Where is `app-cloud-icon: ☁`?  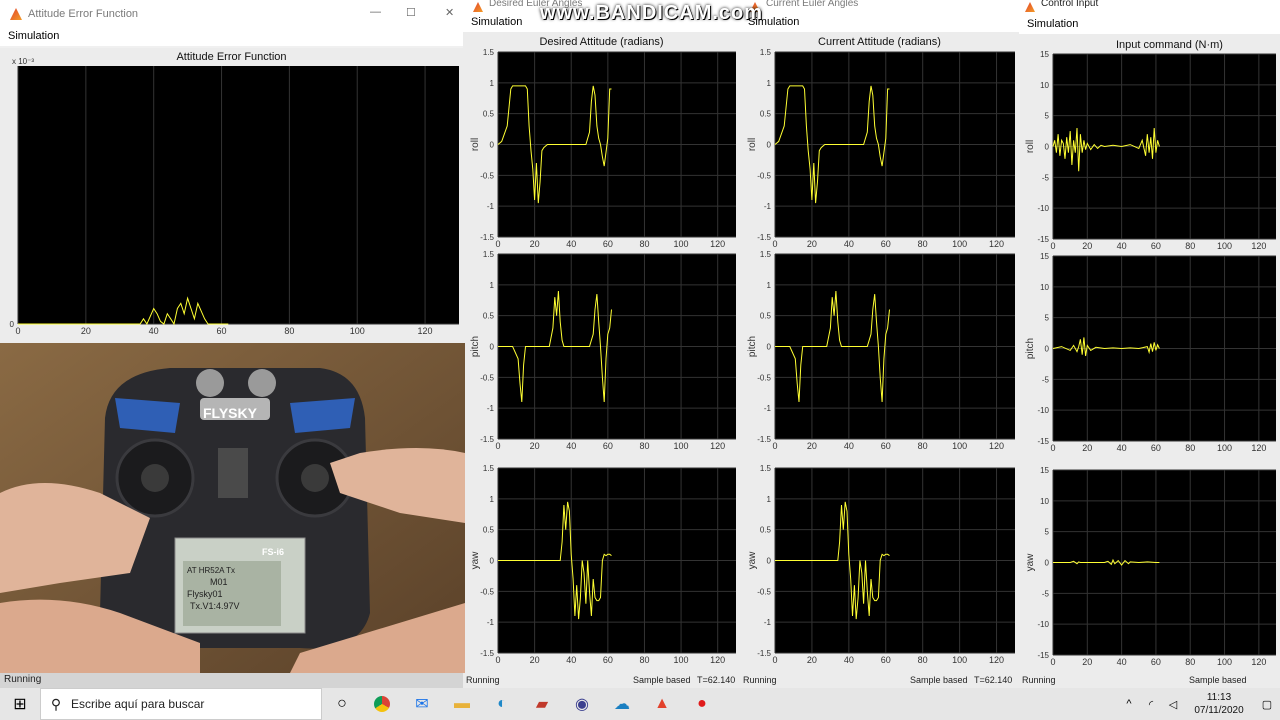
app-cloud-icon: ☁ is located at coordinates (622, 704).